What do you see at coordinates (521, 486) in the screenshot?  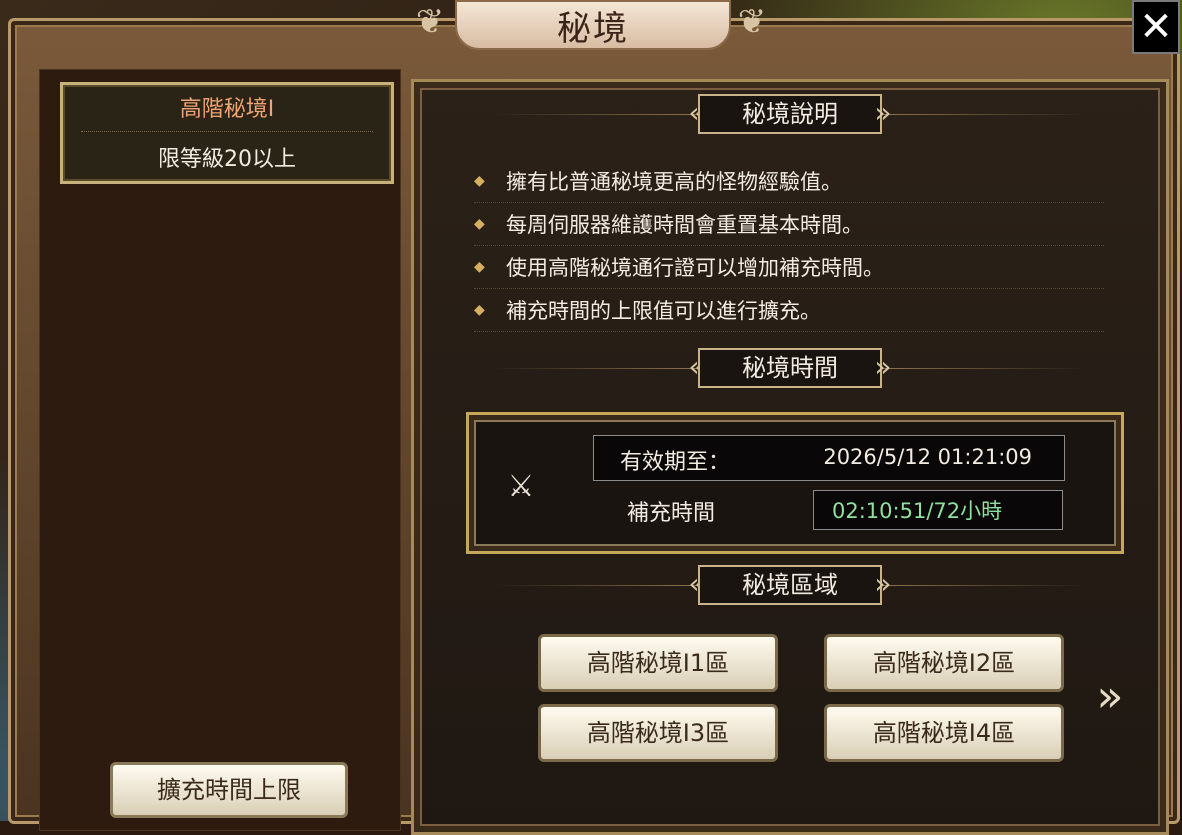 I see `crossed-swords-icon: ⚔` at bounding box center [521, 486].